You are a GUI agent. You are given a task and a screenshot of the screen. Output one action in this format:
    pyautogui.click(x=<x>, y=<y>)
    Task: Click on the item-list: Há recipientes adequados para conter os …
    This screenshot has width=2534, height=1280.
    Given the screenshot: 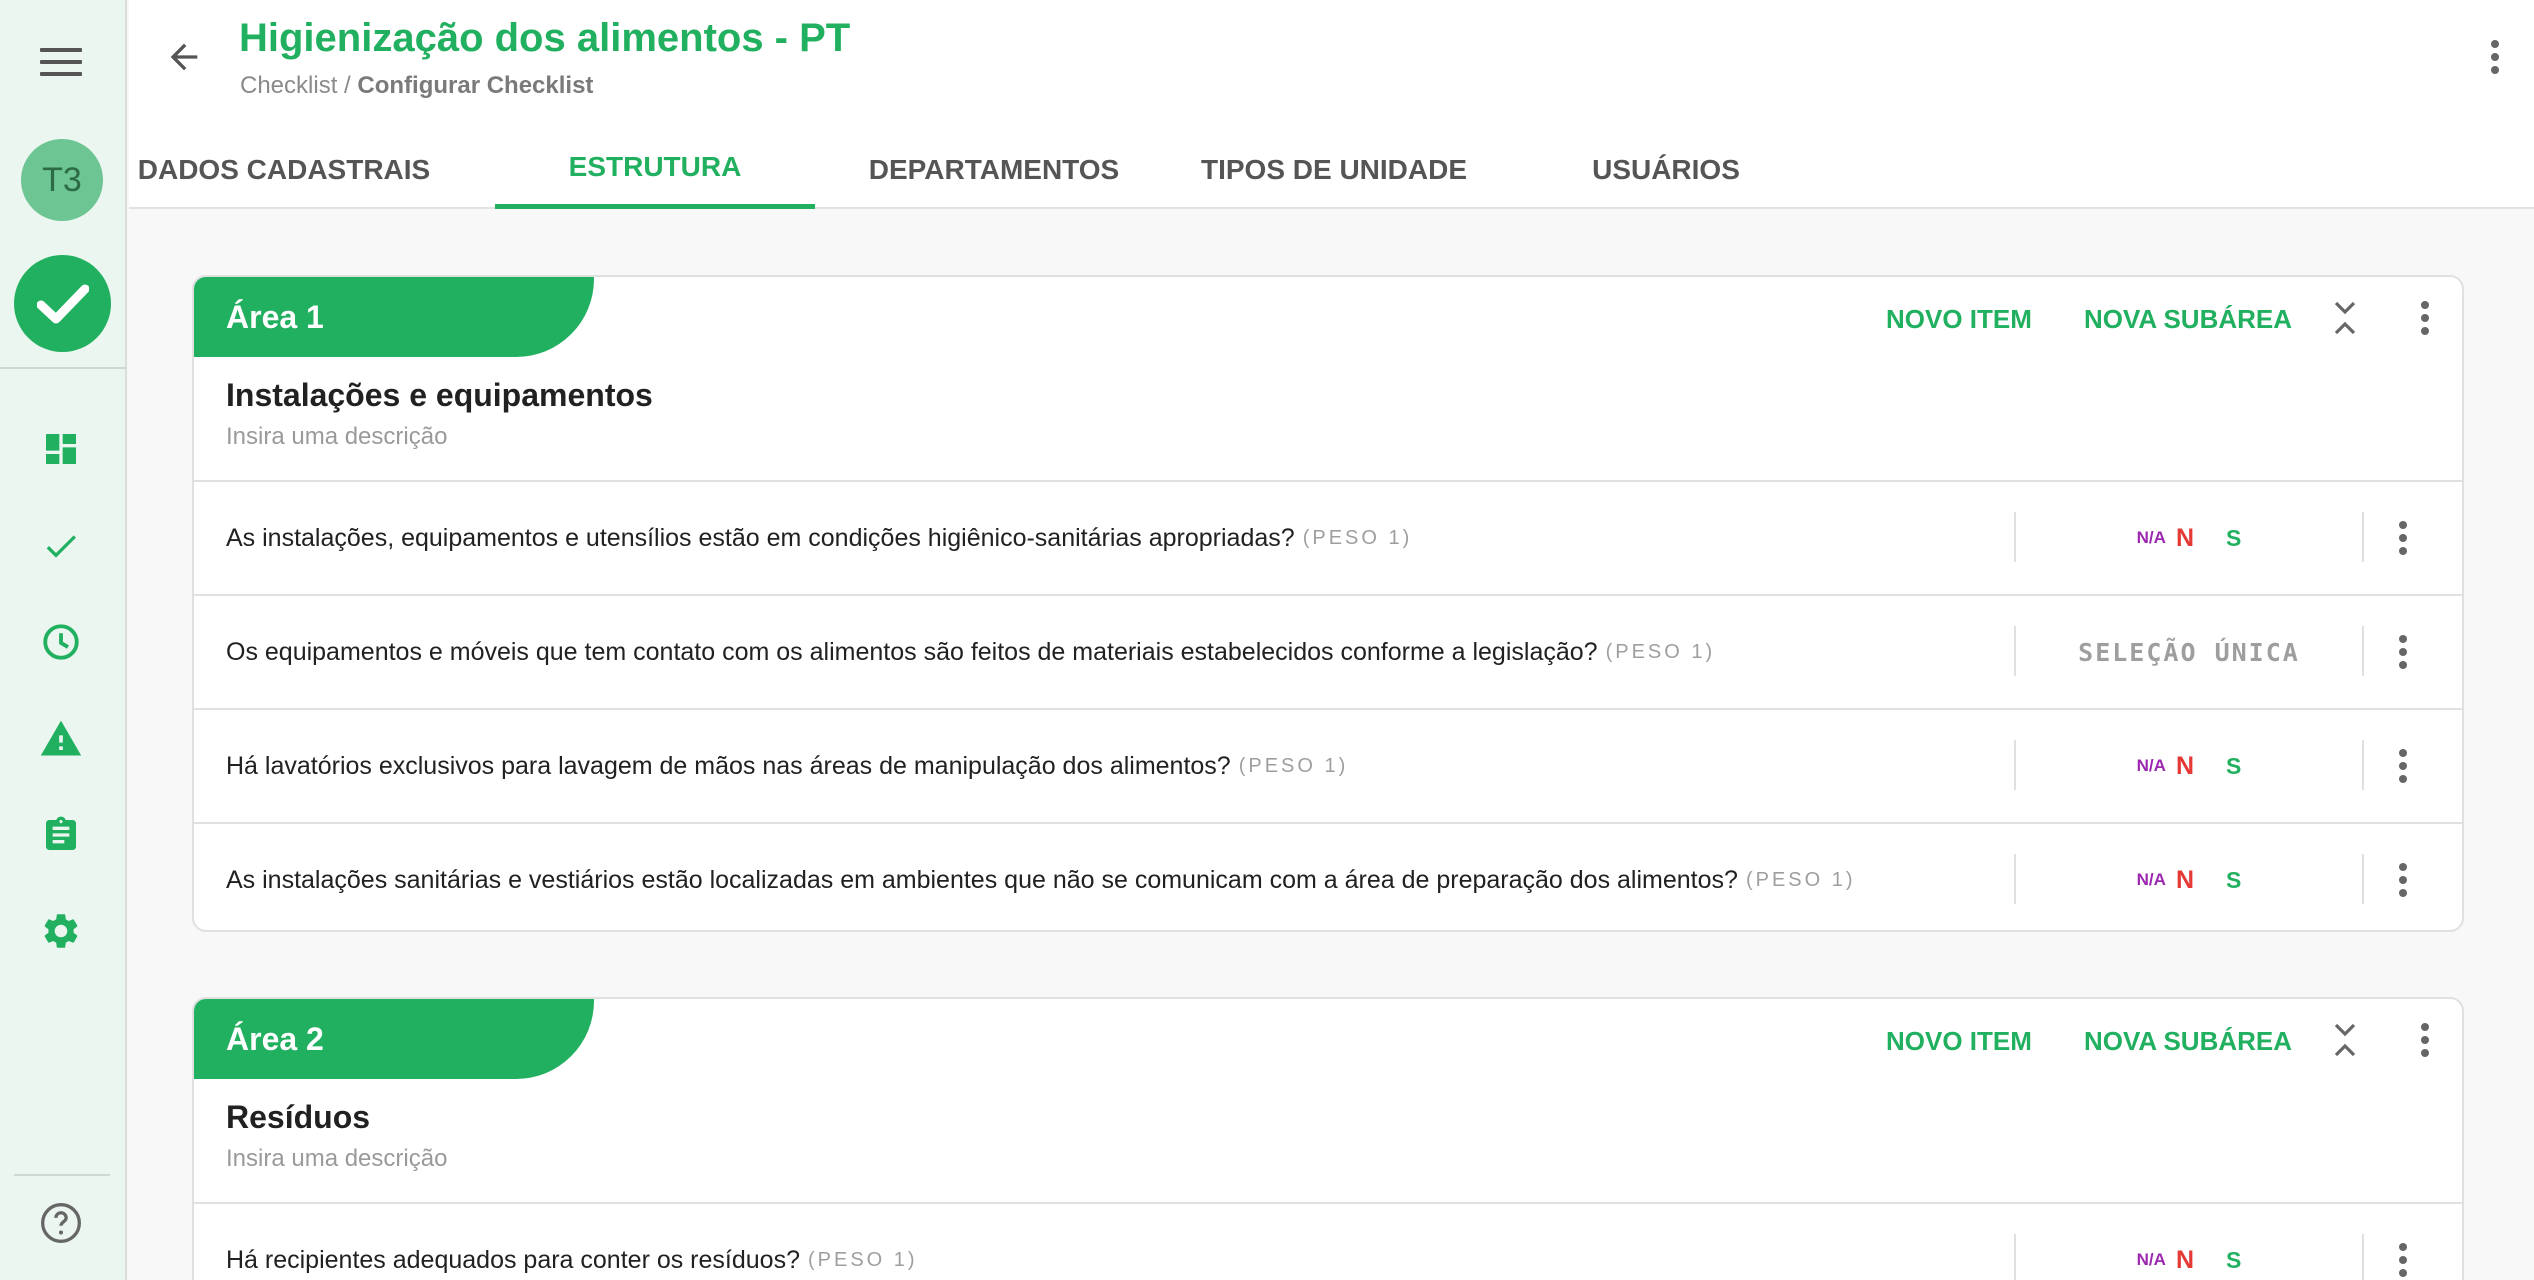 What is the action you would take?
    pyautogui.click(x=1328, y=1241)
    